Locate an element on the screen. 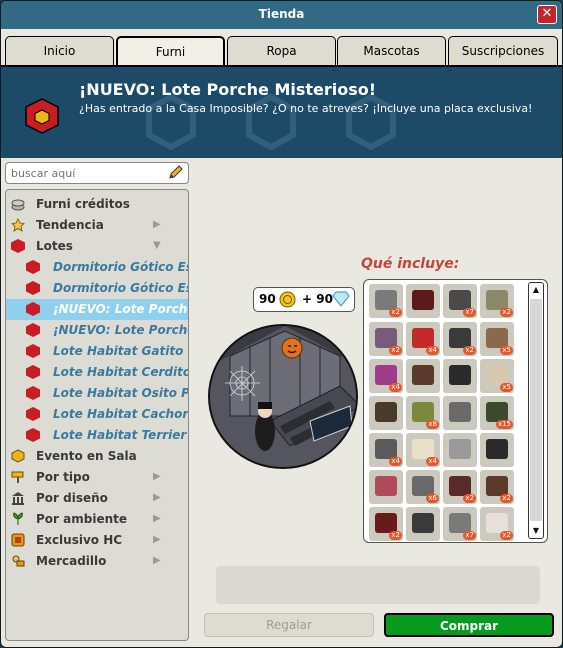 This screenshot has height=648, width=563. columns-icon is located at coordinates (18, 498).